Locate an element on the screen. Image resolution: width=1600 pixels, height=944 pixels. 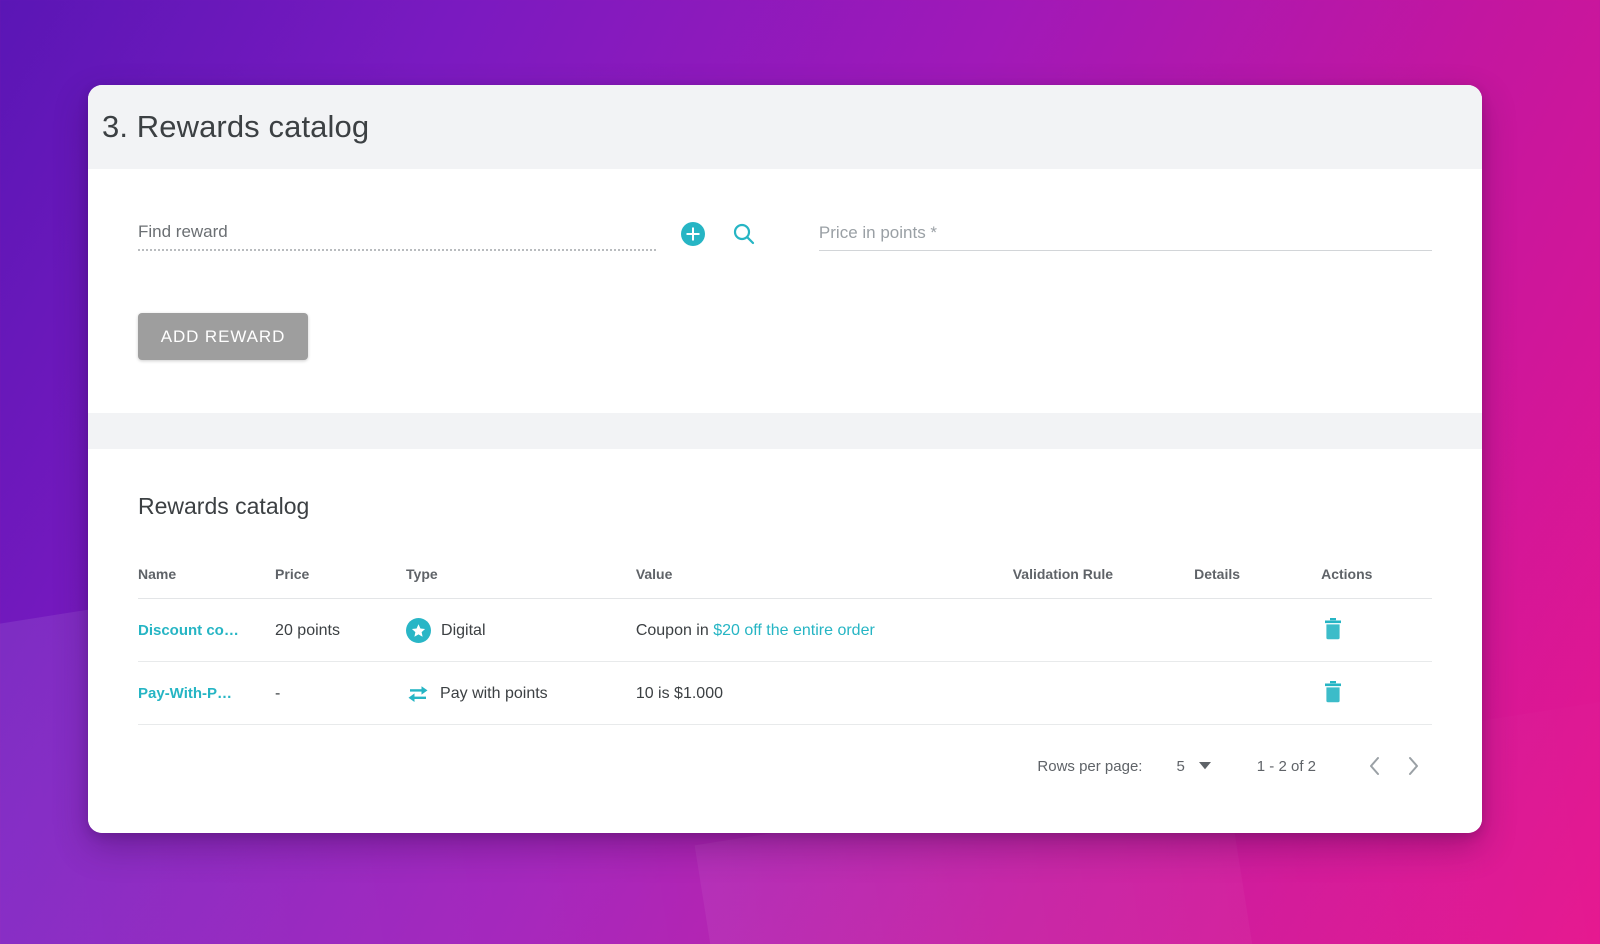
type-label: Pay with points is located at coordinates (494, 693).